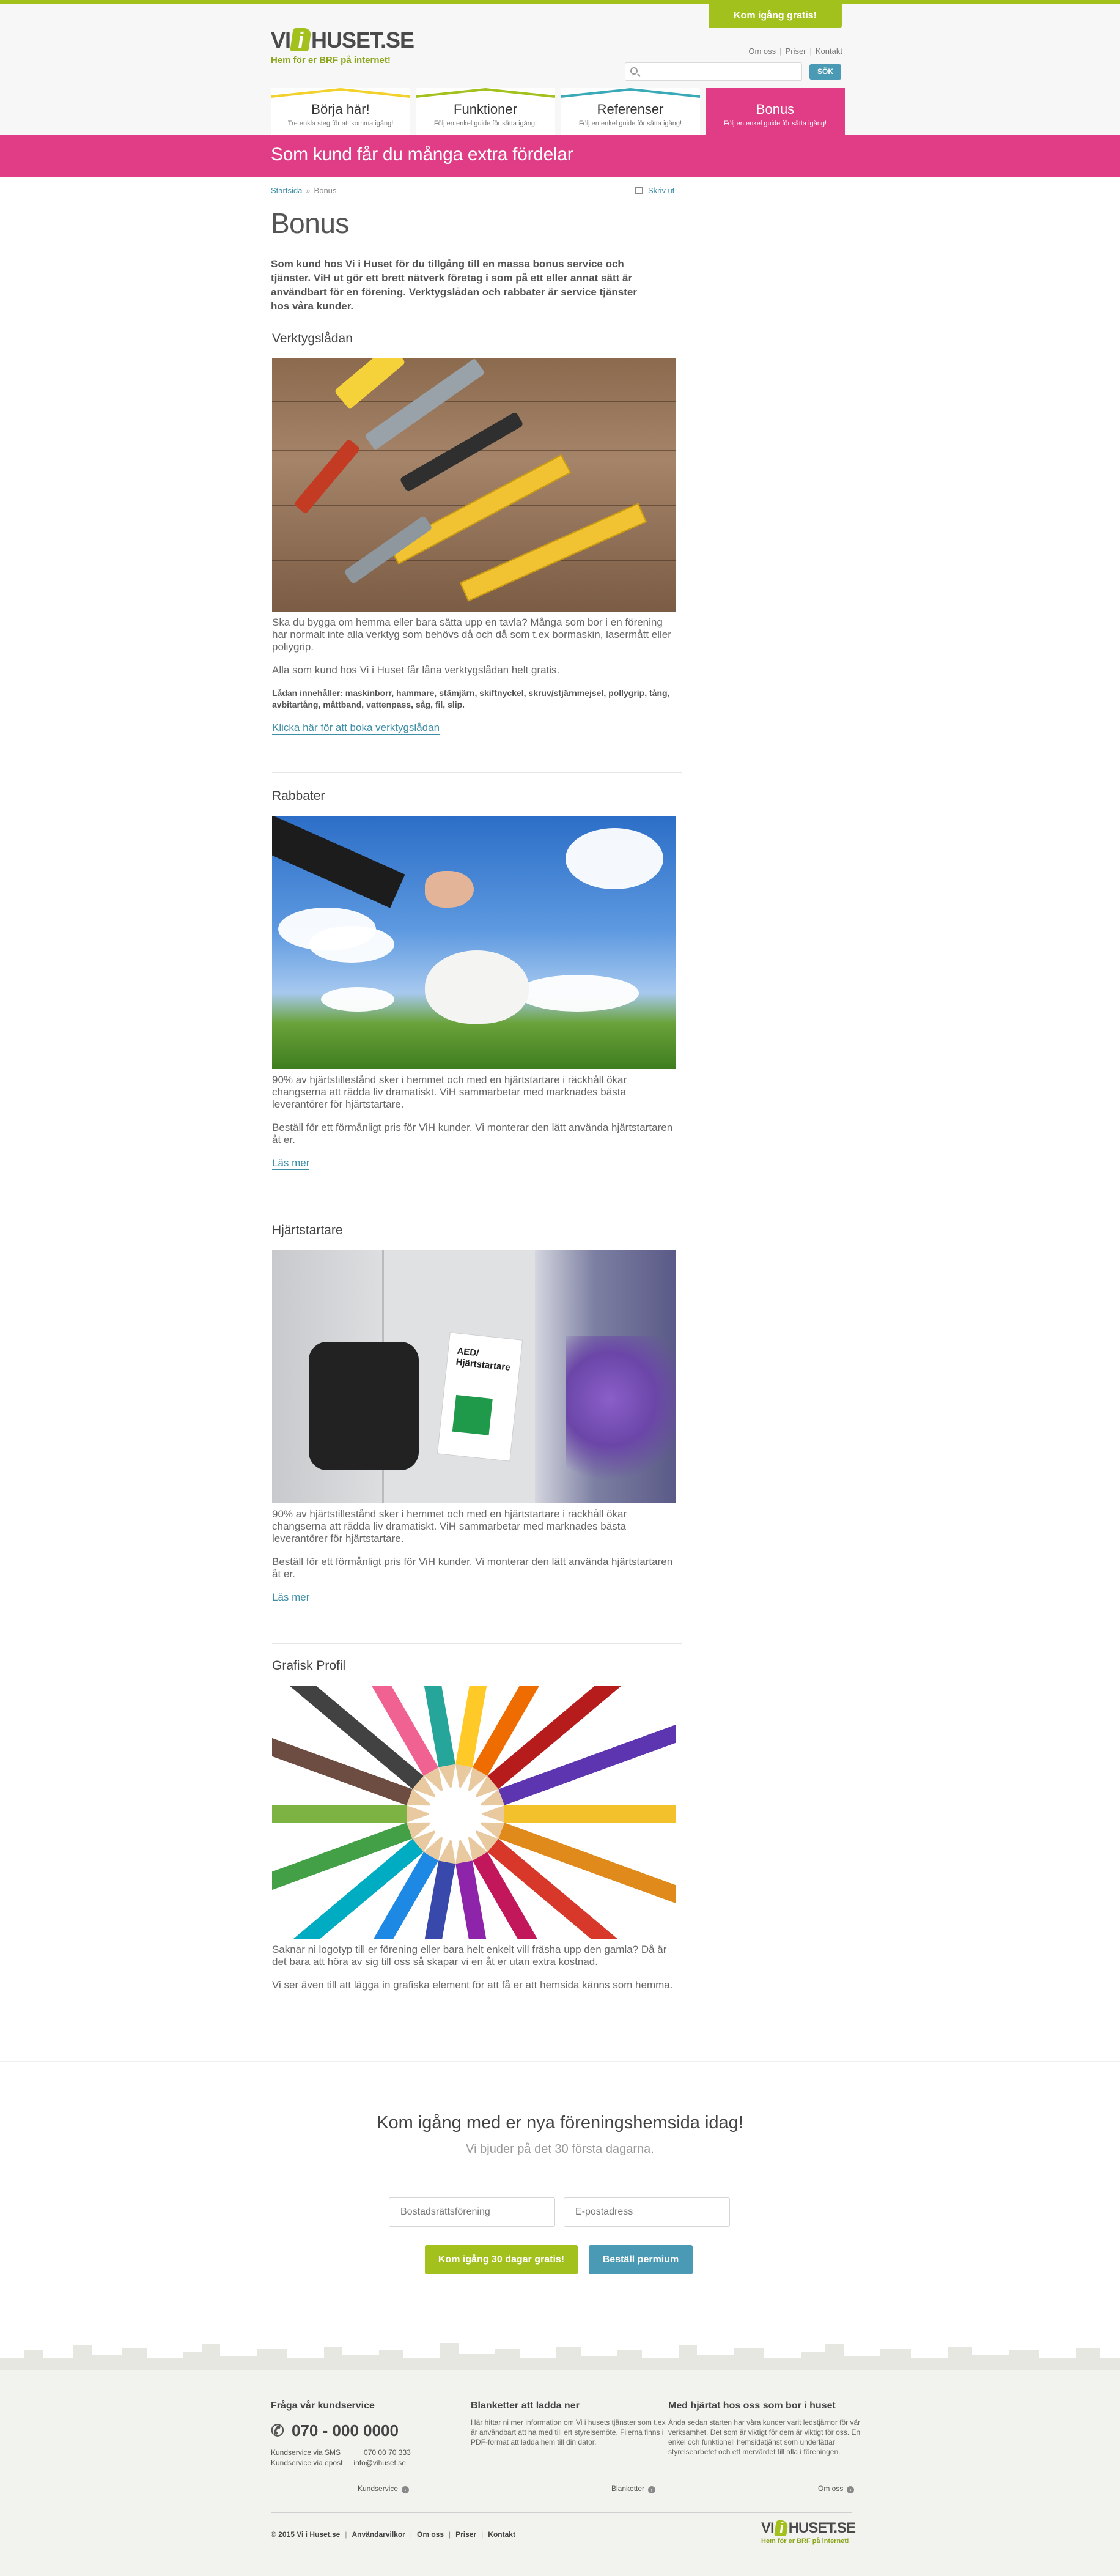  Describe the element at coordinates (472, 2212) in the screenshot. I see `association-name-input` at that location.